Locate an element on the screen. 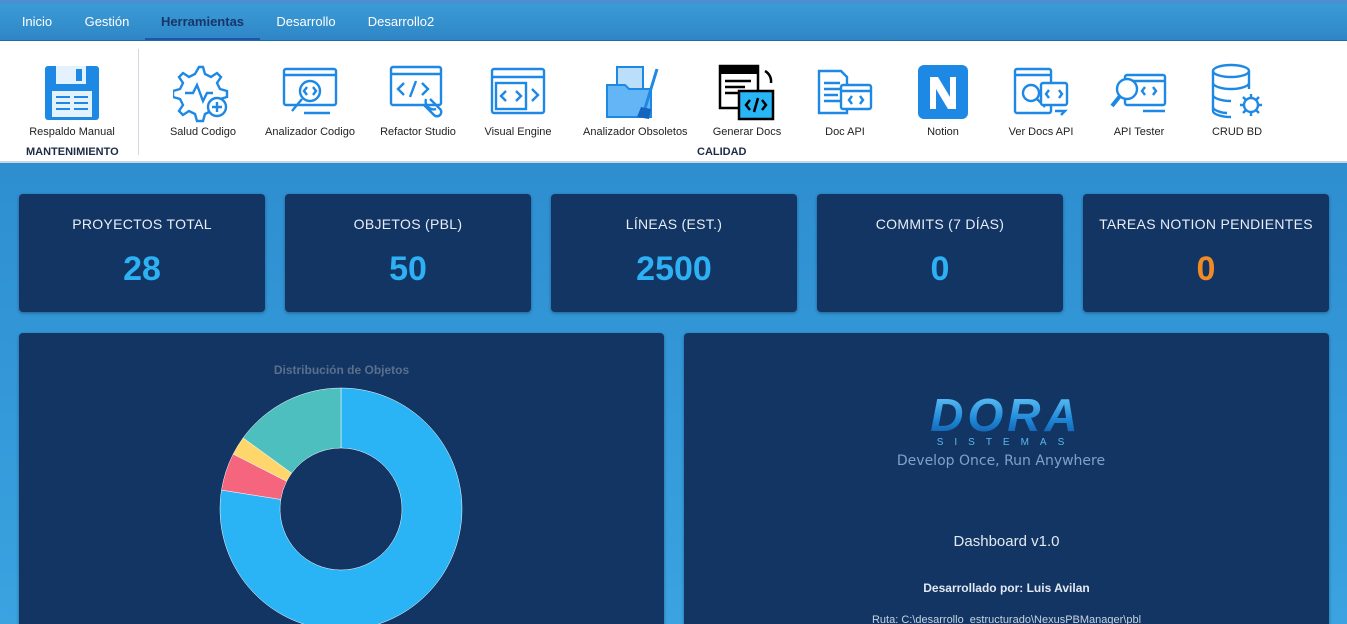  svg-text: Develop Once, Run Anywhere is located at coordinates (1001, 461).